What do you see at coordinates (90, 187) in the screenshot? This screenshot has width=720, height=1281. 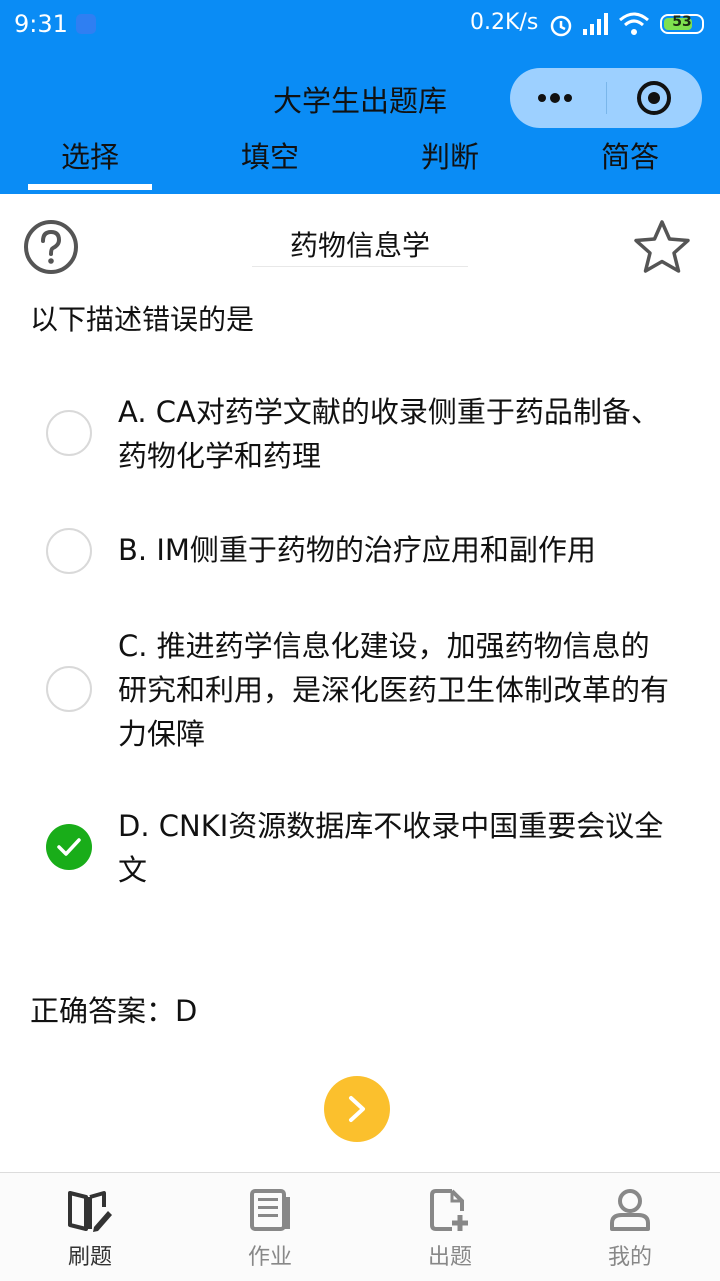 I see `active-tab-indicator` at bounding box center [90, 187].